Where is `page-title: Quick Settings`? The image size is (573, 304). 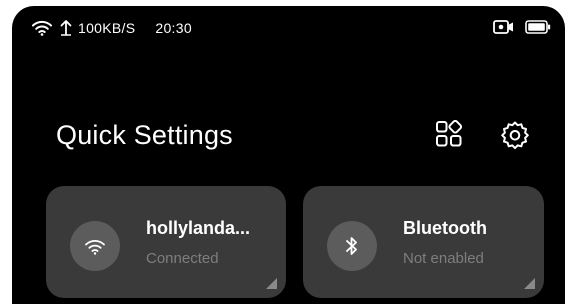 page-title: Quick Settings is located at coordinates (144, 135).